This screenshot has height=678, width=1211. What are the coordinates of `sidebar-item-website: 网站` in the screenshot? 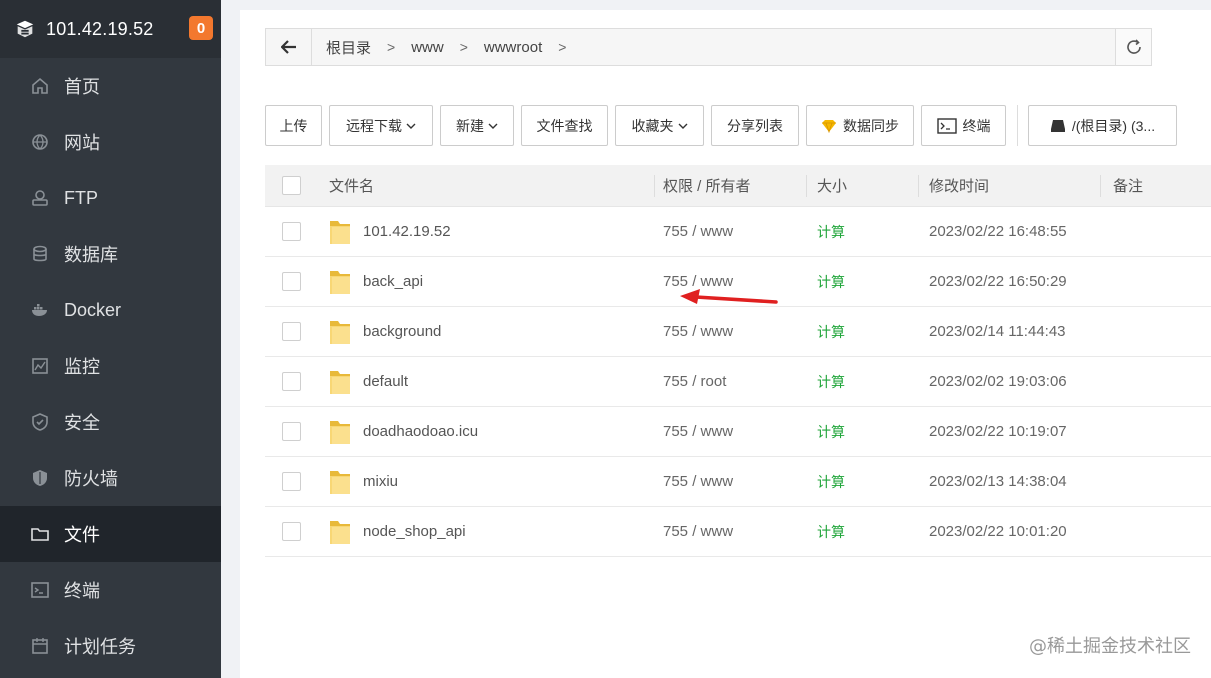 It's located at (110, 142).